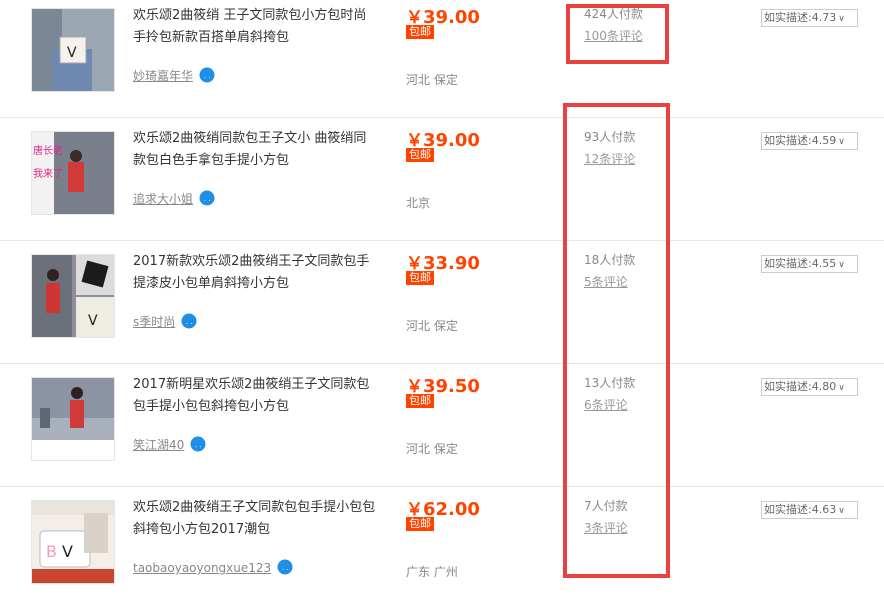 The width and height of the screenshot is (884, 610). Describe the element at coordinates (48, 150) in the screenshot. I see `thumb-caption-1: 唐长老` at that location.